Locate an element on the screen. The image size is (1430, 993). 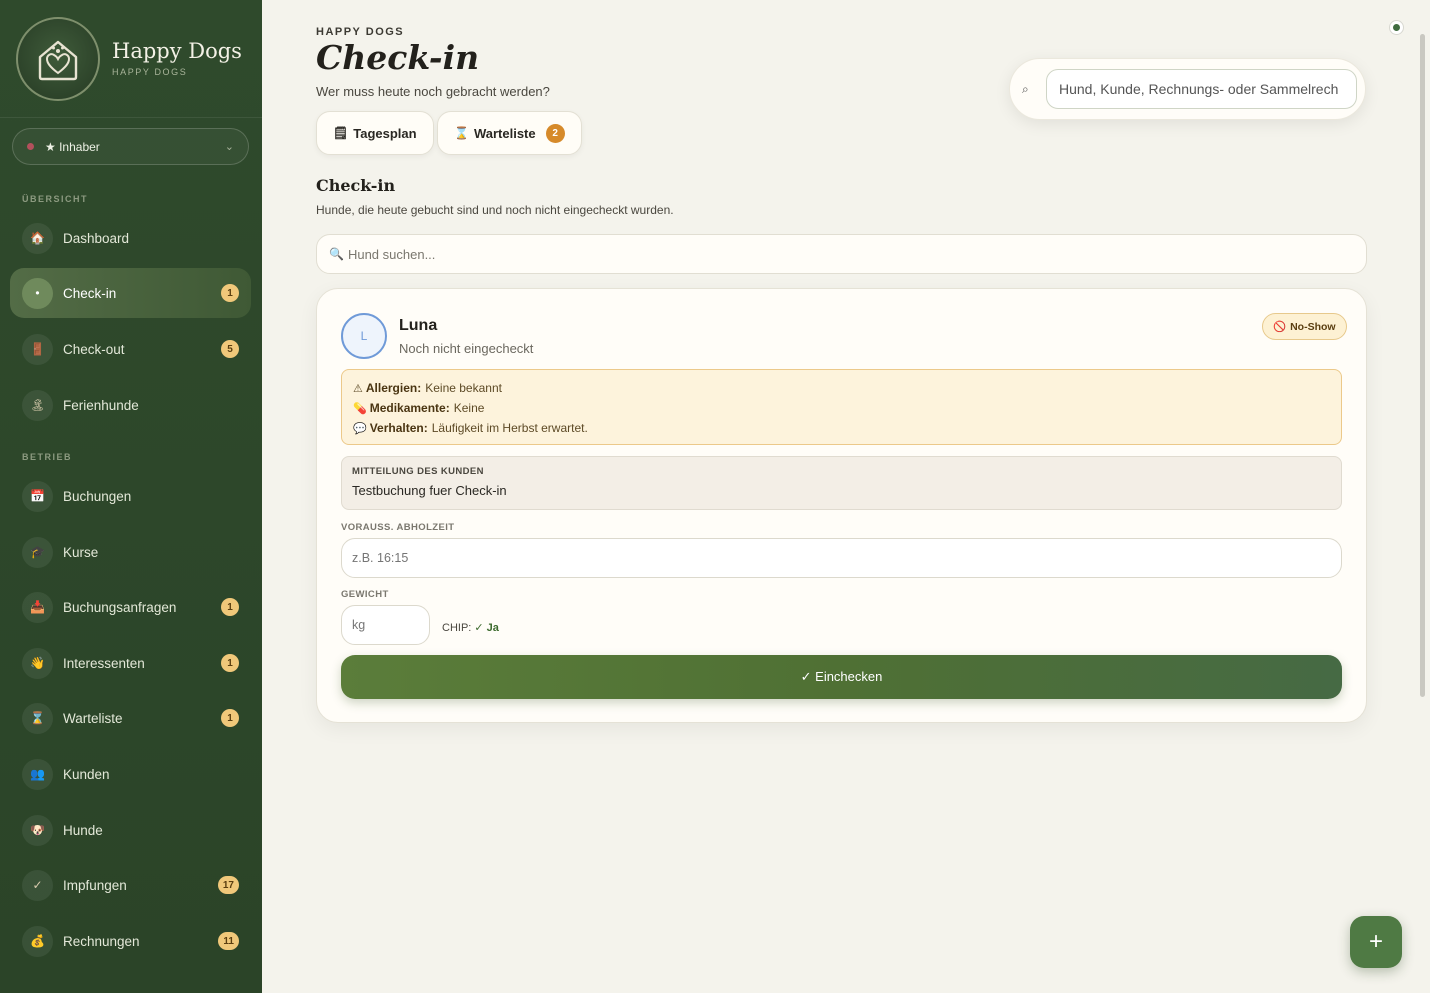
sidebar-item-label: Kurse is located at coordinates (81, 552).